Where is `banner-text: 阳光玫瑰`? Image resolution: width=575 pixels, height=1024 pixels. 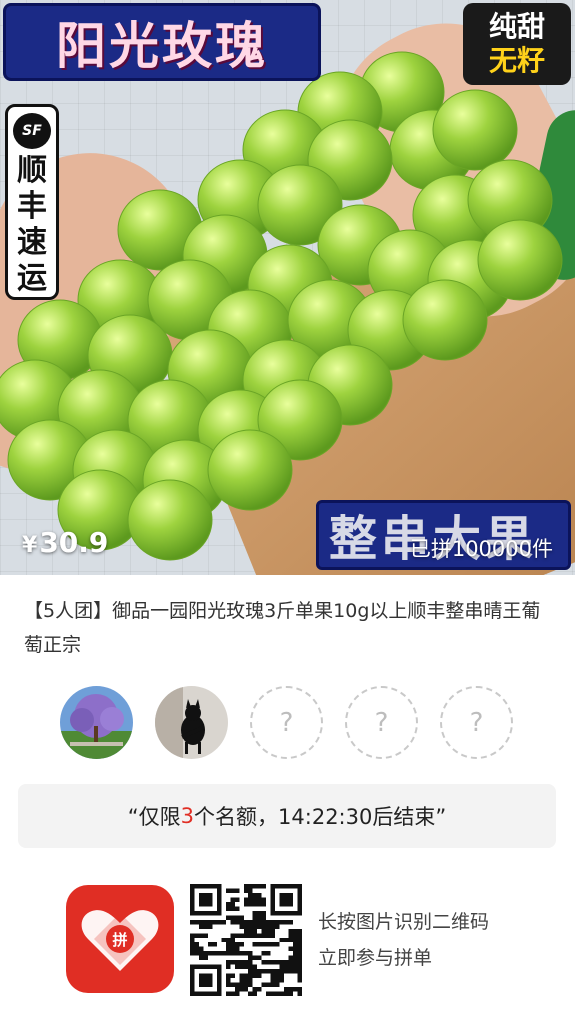 banner-text: 阳光玫瑰 is located at coordinates (162, 46).